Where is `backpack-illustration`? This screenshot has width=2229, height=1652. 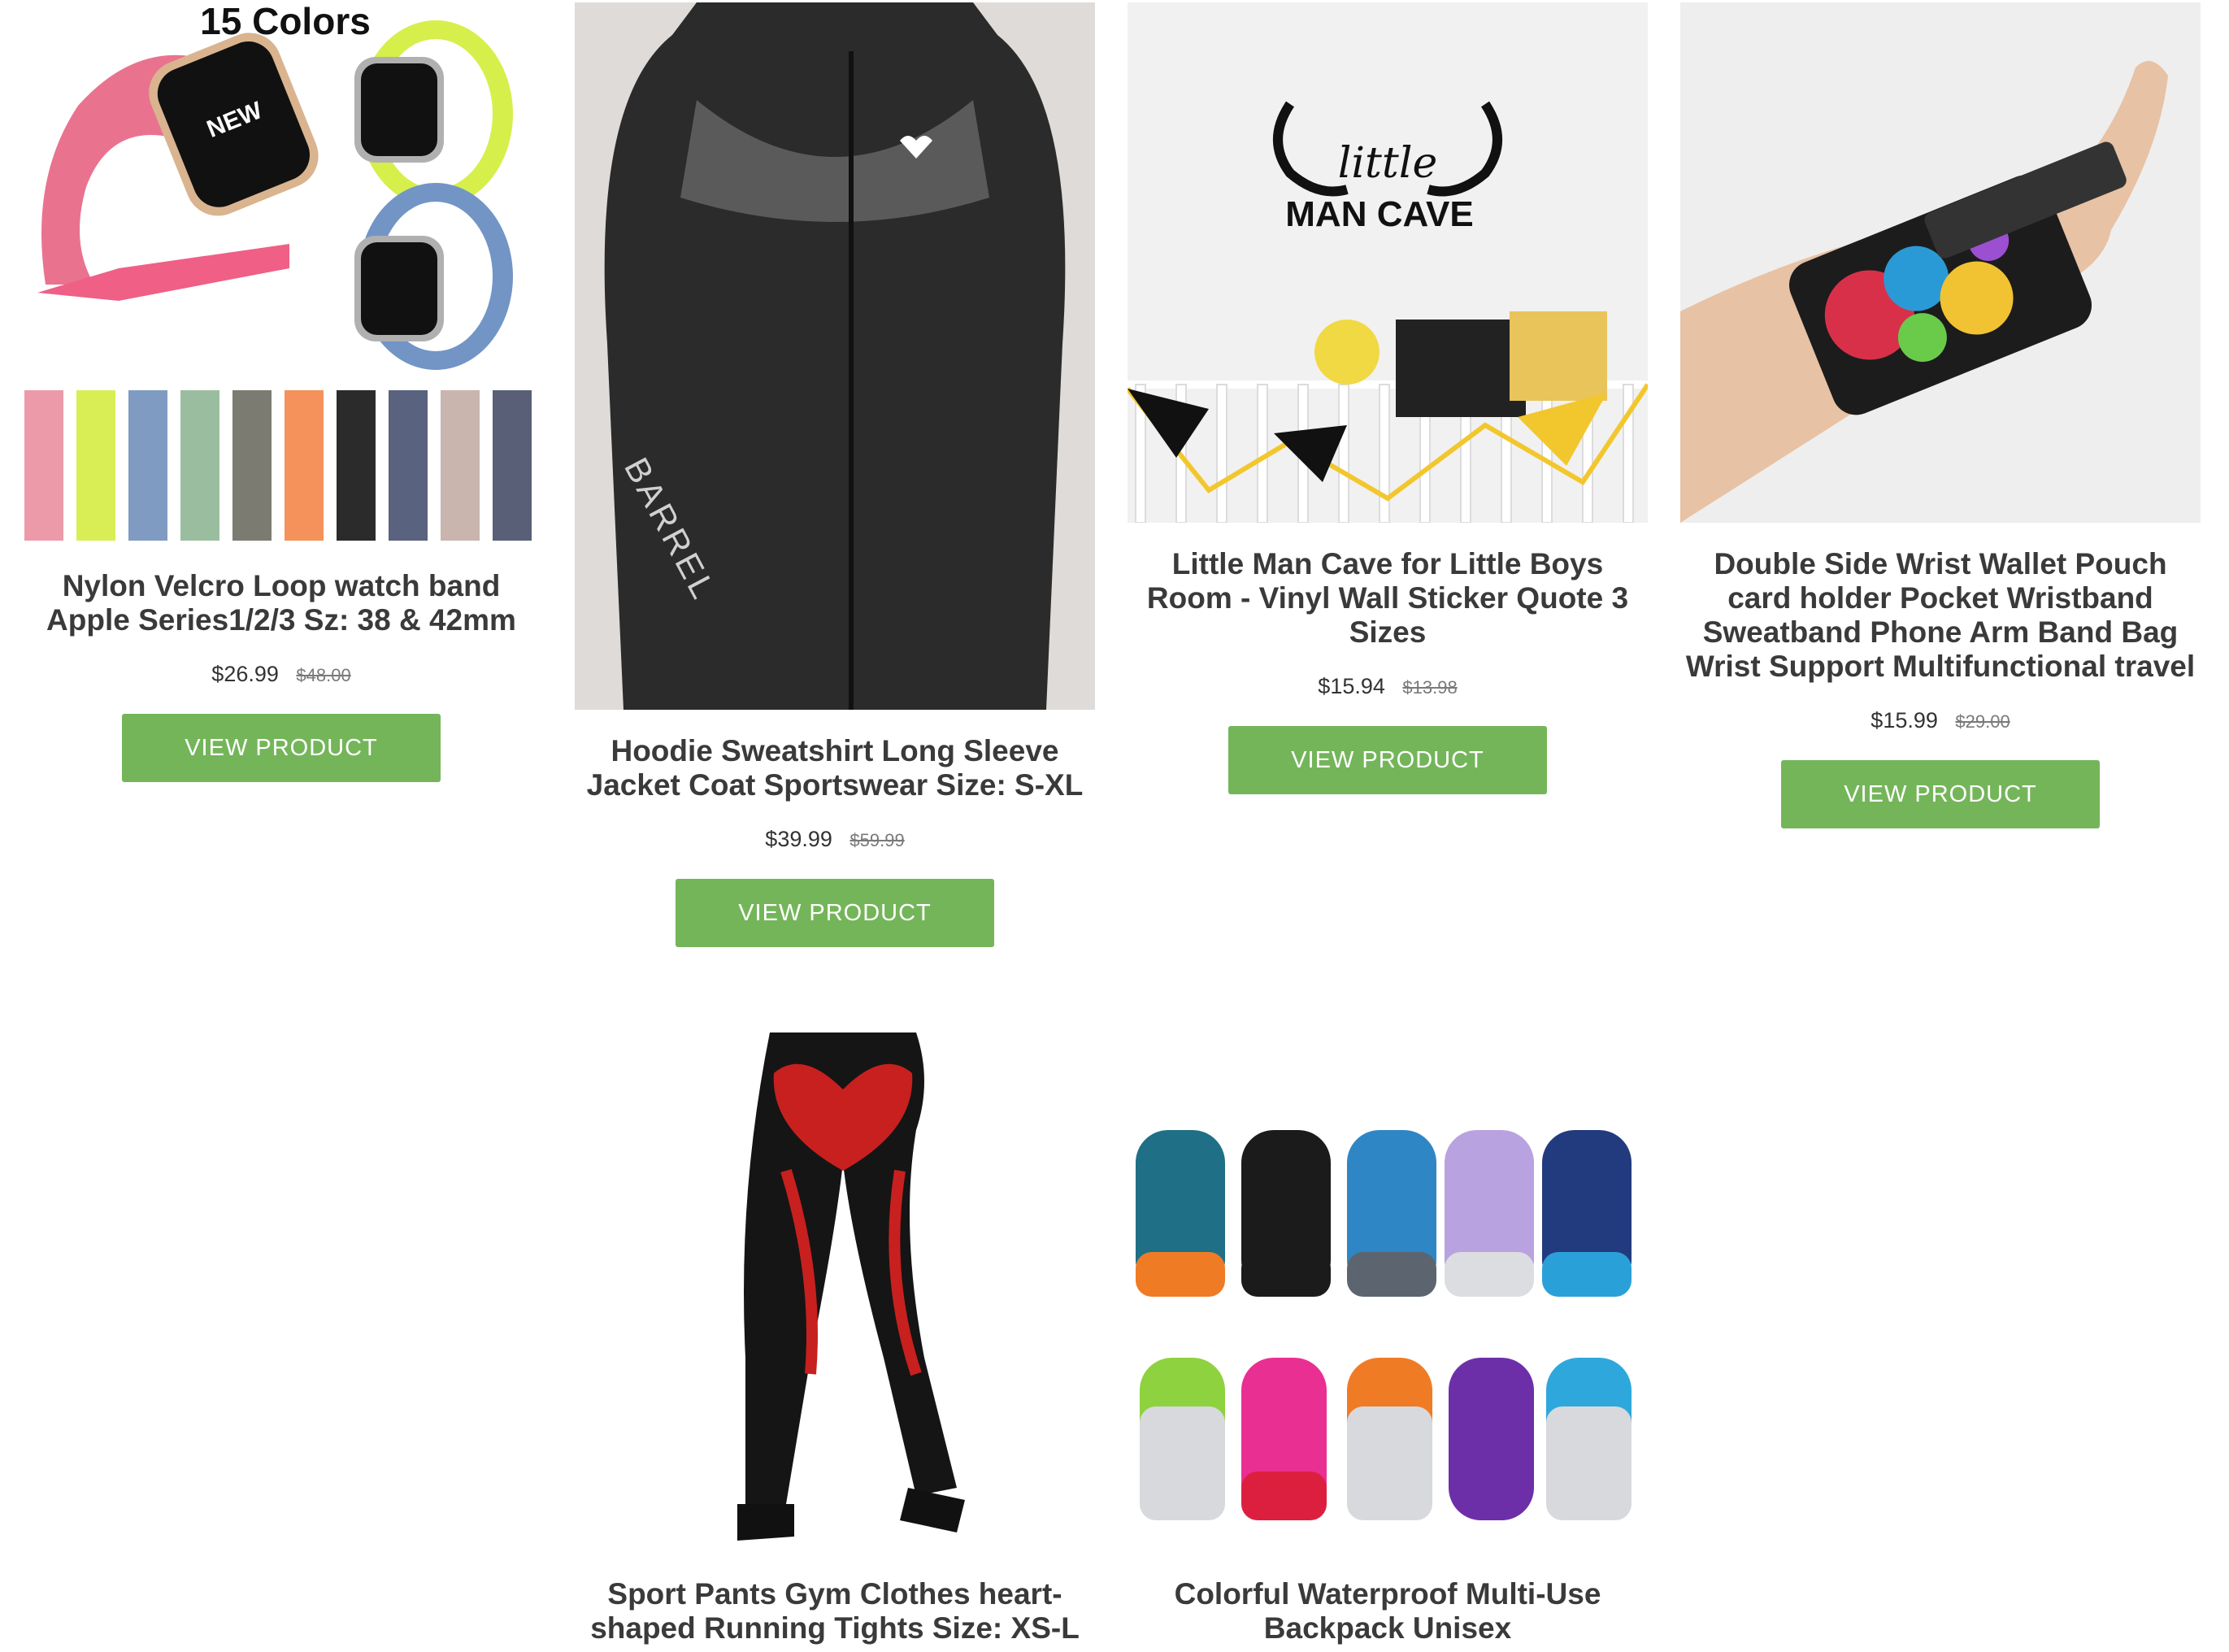
backpack-illustration is located at coordinates (1388, 1301).